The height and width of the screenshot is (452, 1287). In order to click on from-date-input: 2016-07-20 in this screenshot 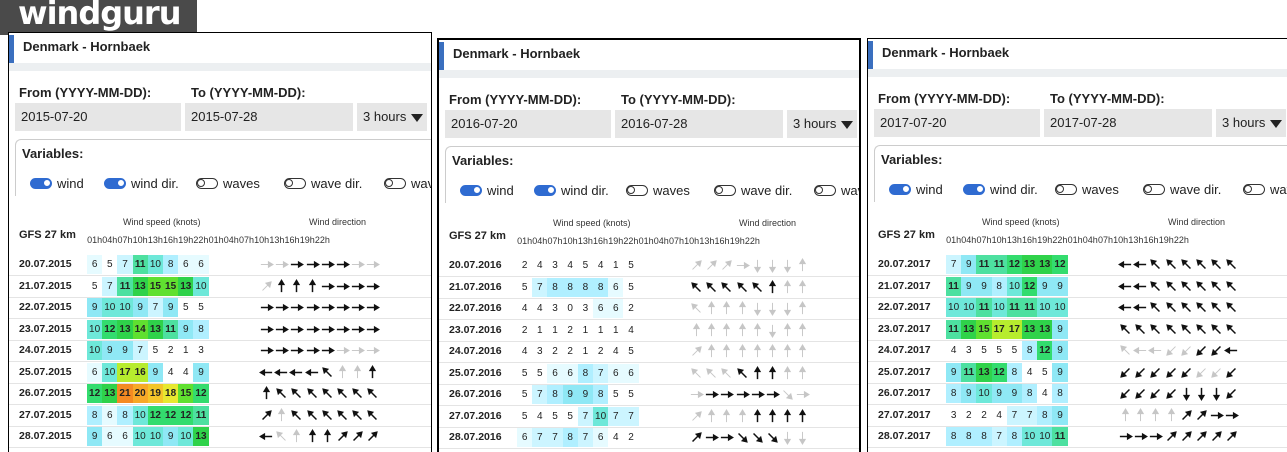, I will do `click(528, 124)`.